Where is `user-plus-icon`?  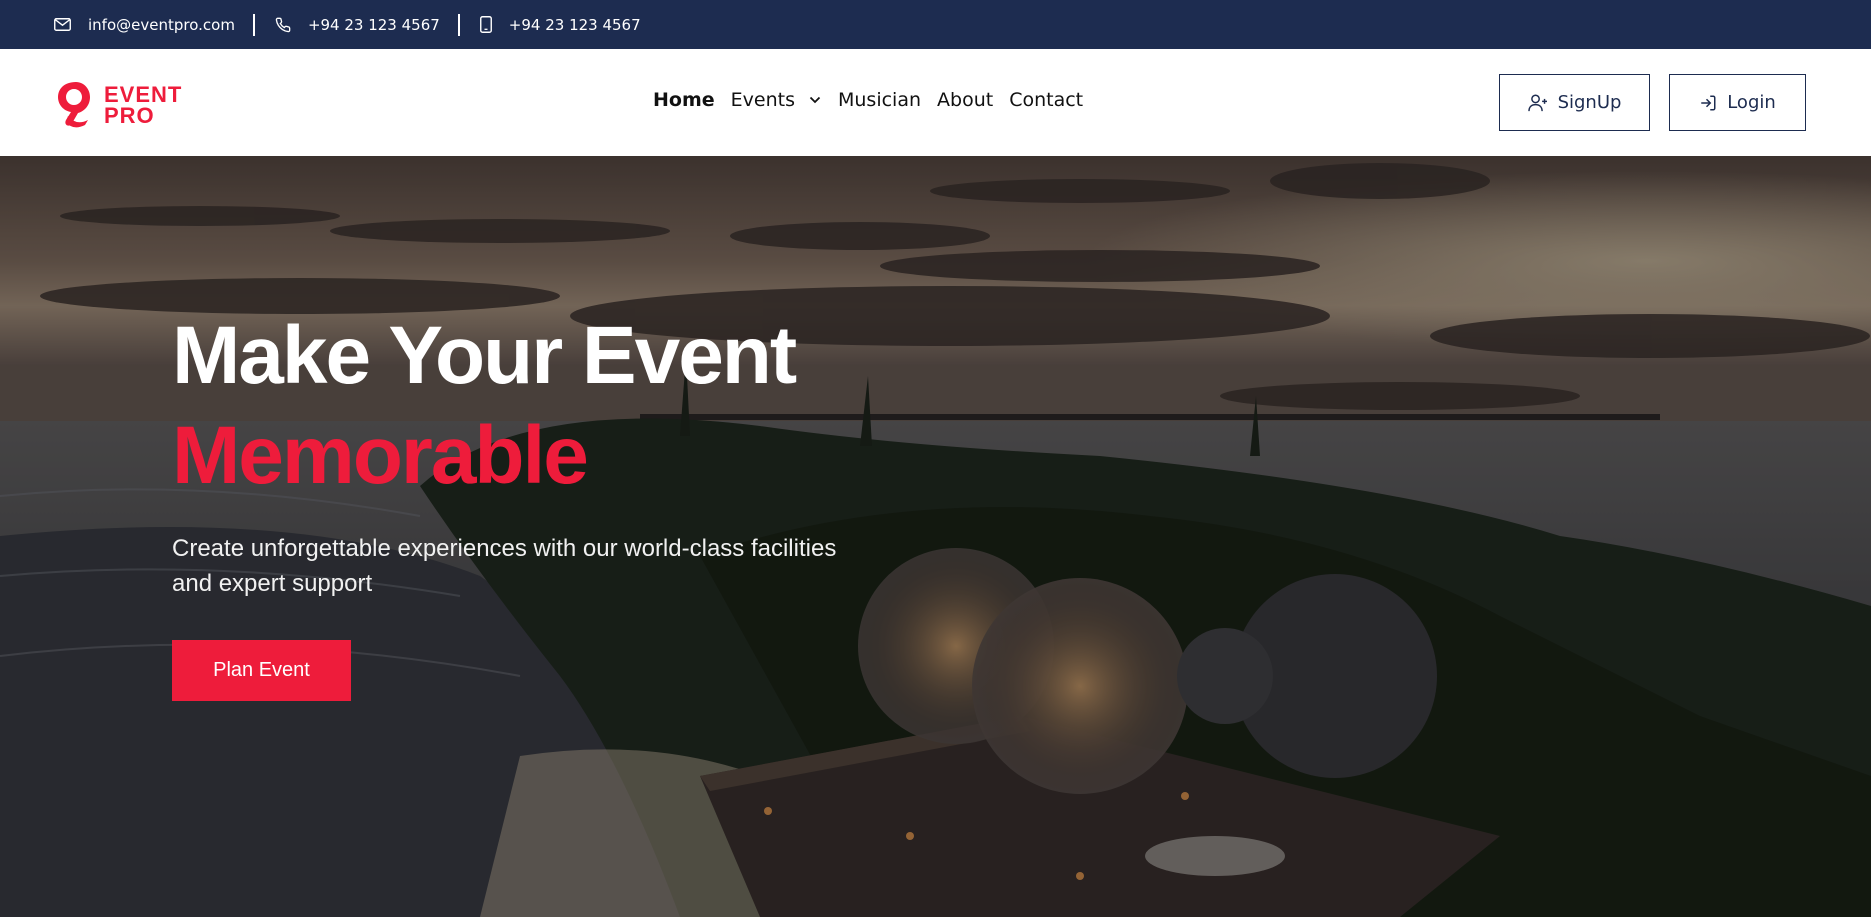
user-plus-icon is located at coordinates (1537, 102).